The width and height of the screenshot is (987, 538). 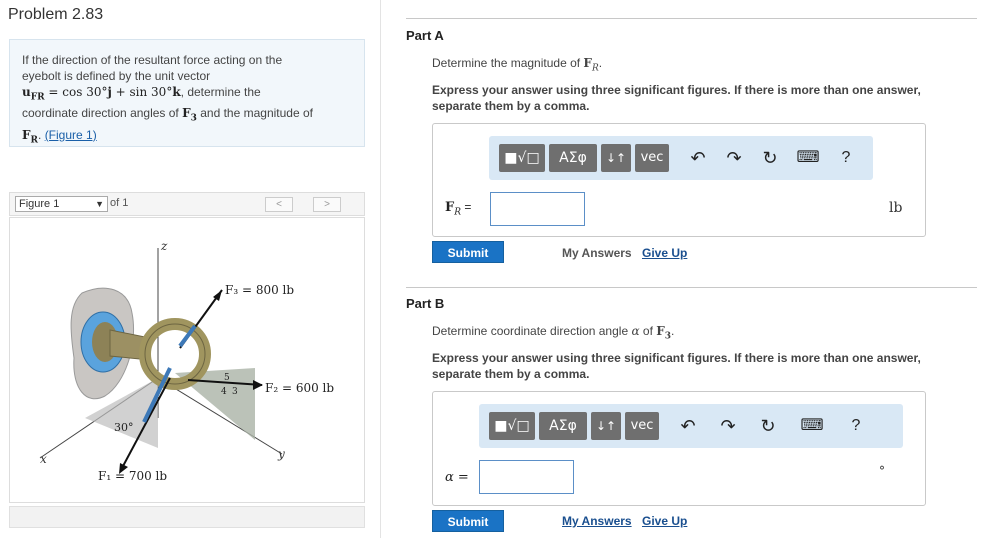 I want to click on part-a-unit: lb, so click(x=896, y=208).